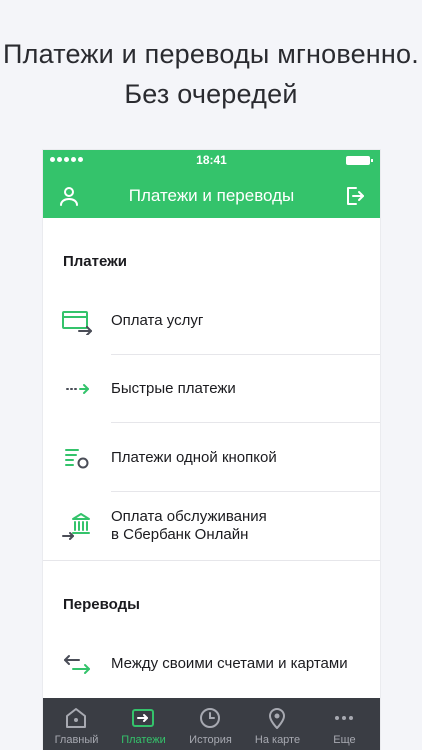 Image resolution: width=422 pixels, height=750 pixels. Describe the element at coordinates (194, 457) in the screenshot. I see `list-item-label: Платежи одной кнопкой` at that location.